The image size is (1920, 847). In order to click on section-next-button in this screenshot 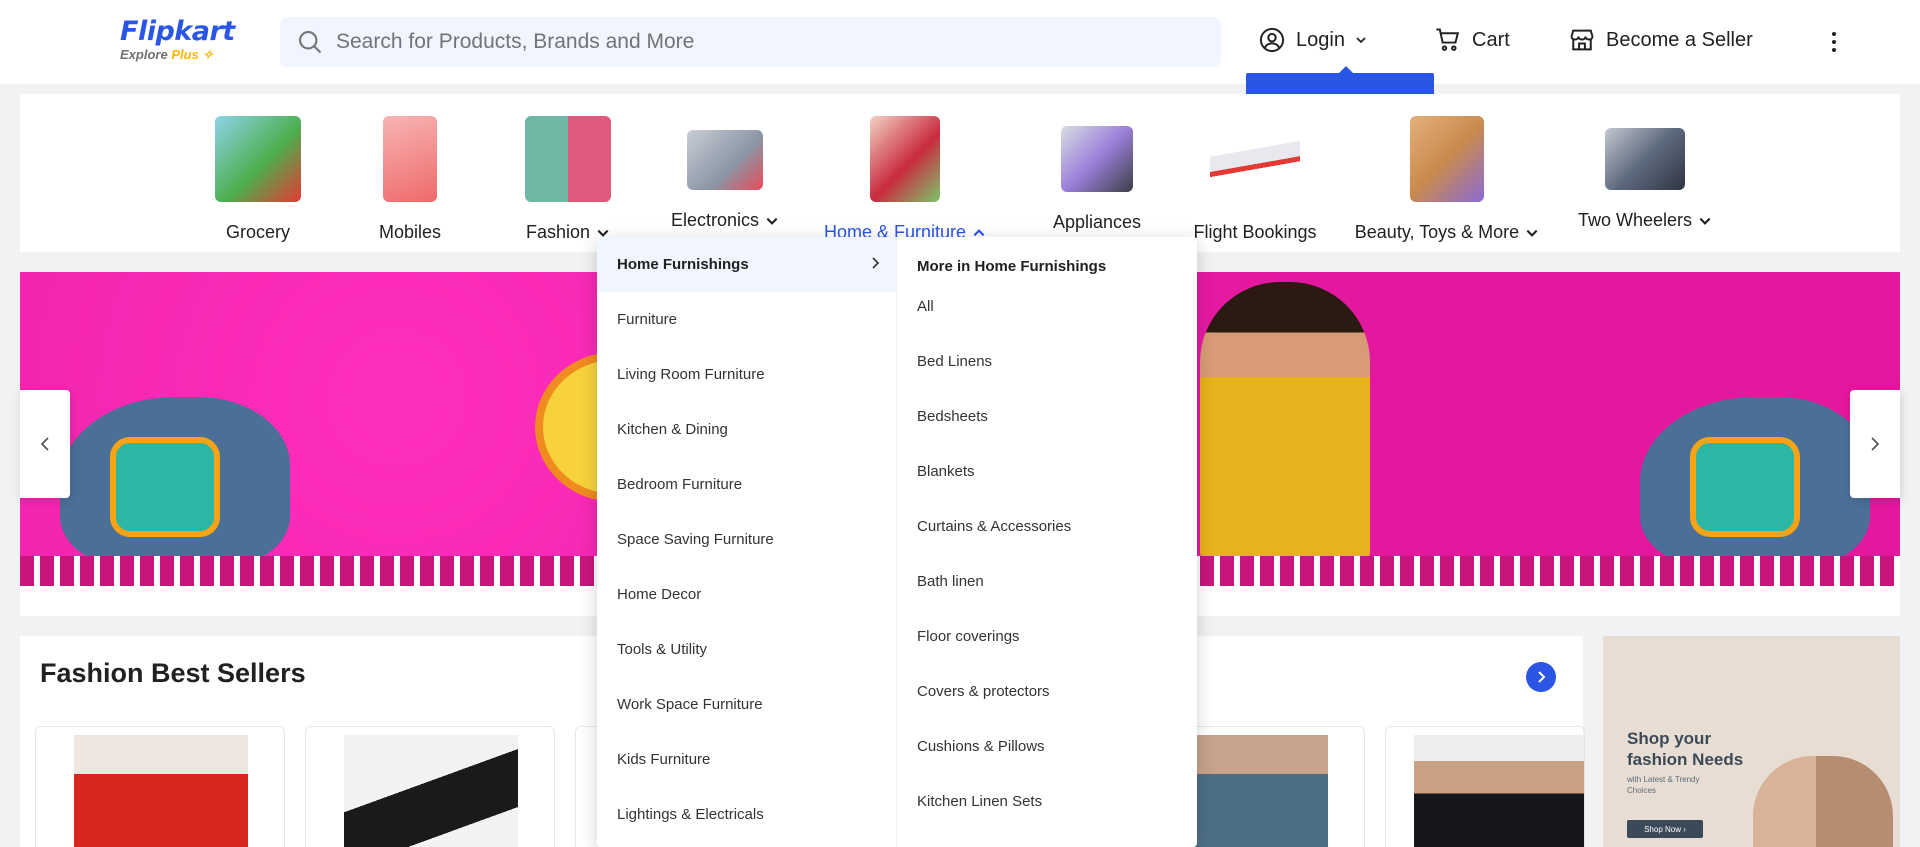, I will do `click(1541, 677)`.